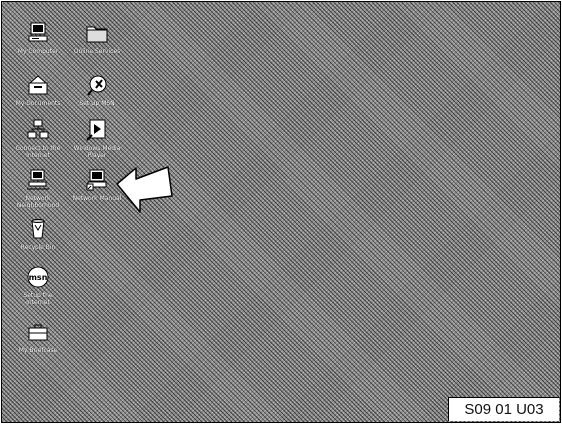  I want to click on desktop-icon-label: Online Services, so click(97, 51).